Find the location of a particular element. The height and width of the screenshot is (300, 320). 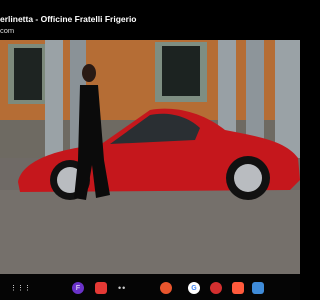

google-icon: G is located at coordinates (194, 288).